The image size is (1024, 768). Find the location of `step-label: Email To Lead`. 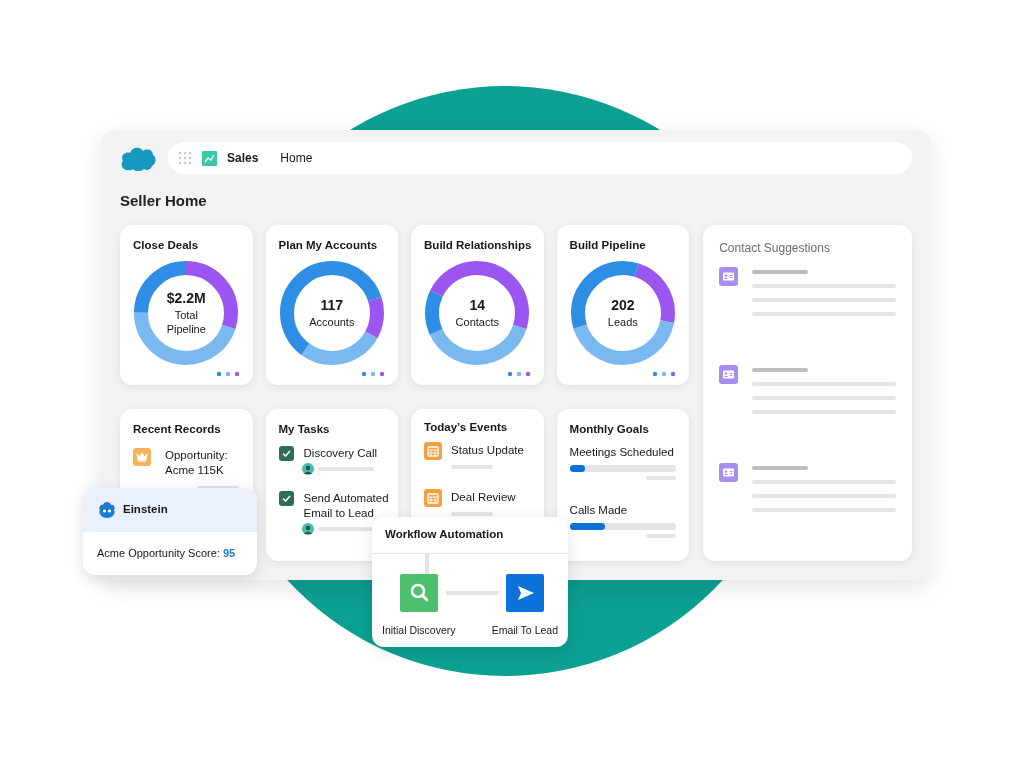

step-label: Email To Lead is located at coordinates (524, 630).